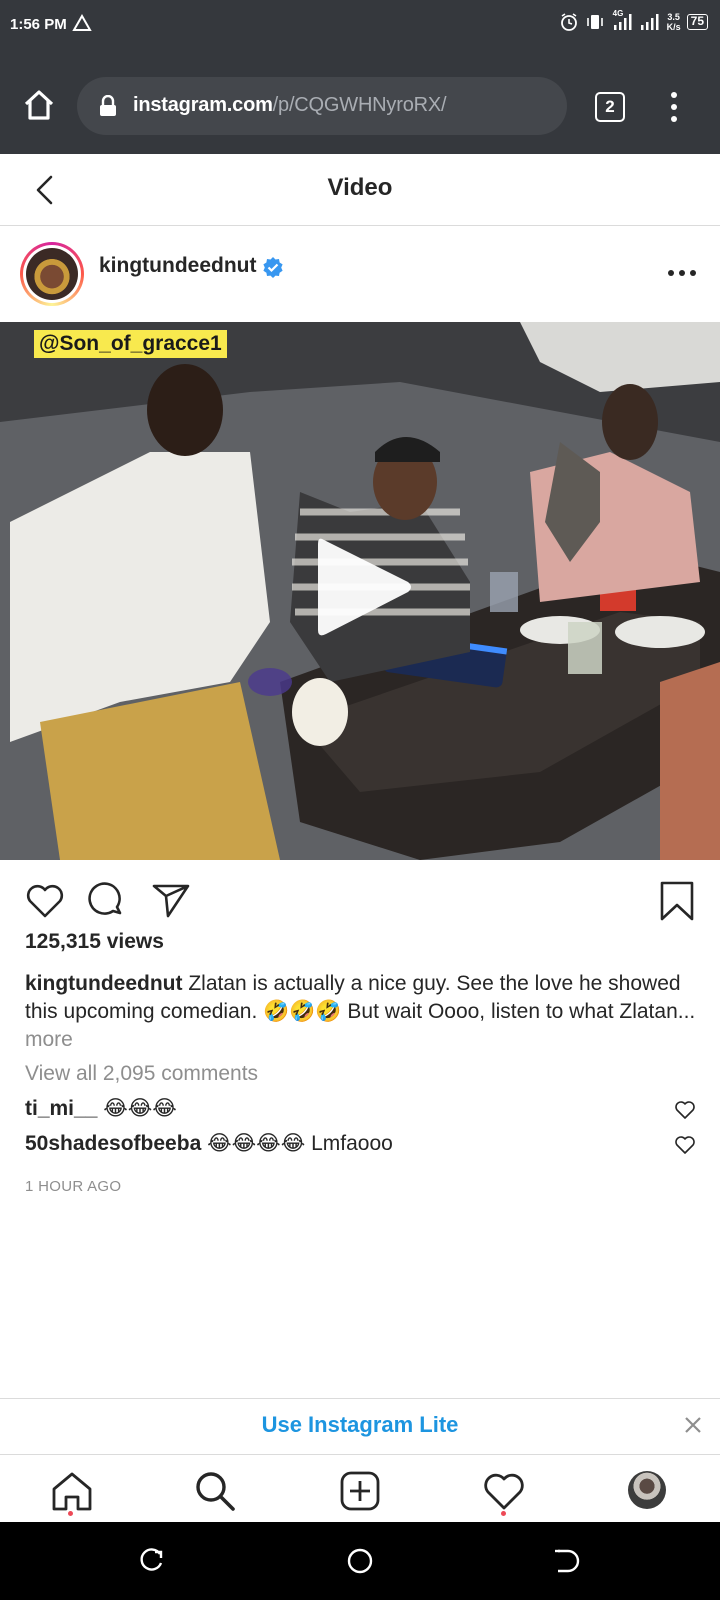 Image resolution: width=720 pixels, height=1600 pixels. I want to click on bottom-navigation, so click(360, 1488).